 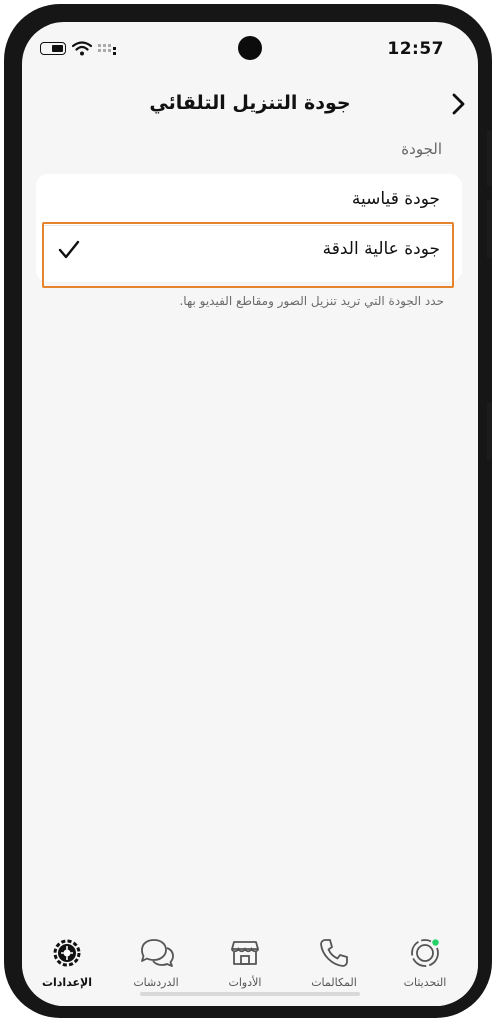 What do you see at coordinates (426, 952) in the screenshot?
I see `status-updates-icon` at bounding box center [426, 952].